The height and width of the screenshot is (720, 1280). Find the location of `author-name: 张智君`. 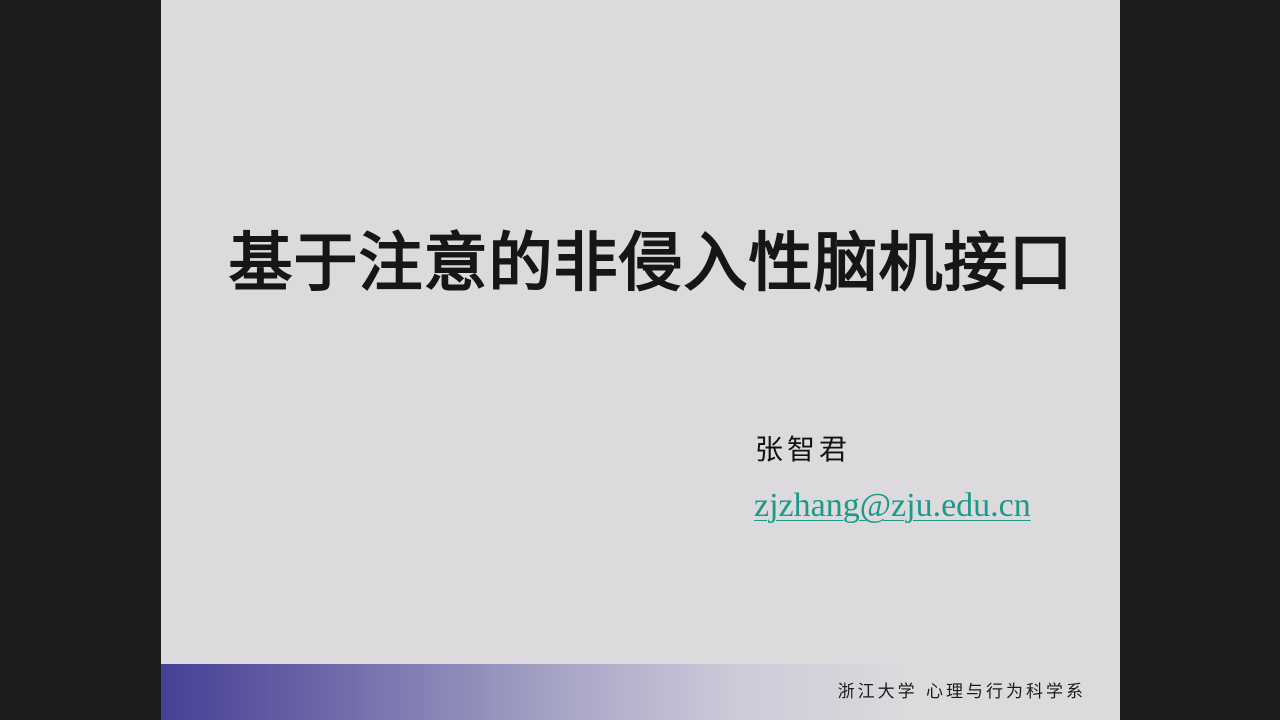

author-name: 张智君 is located at coordinates (803, 449).